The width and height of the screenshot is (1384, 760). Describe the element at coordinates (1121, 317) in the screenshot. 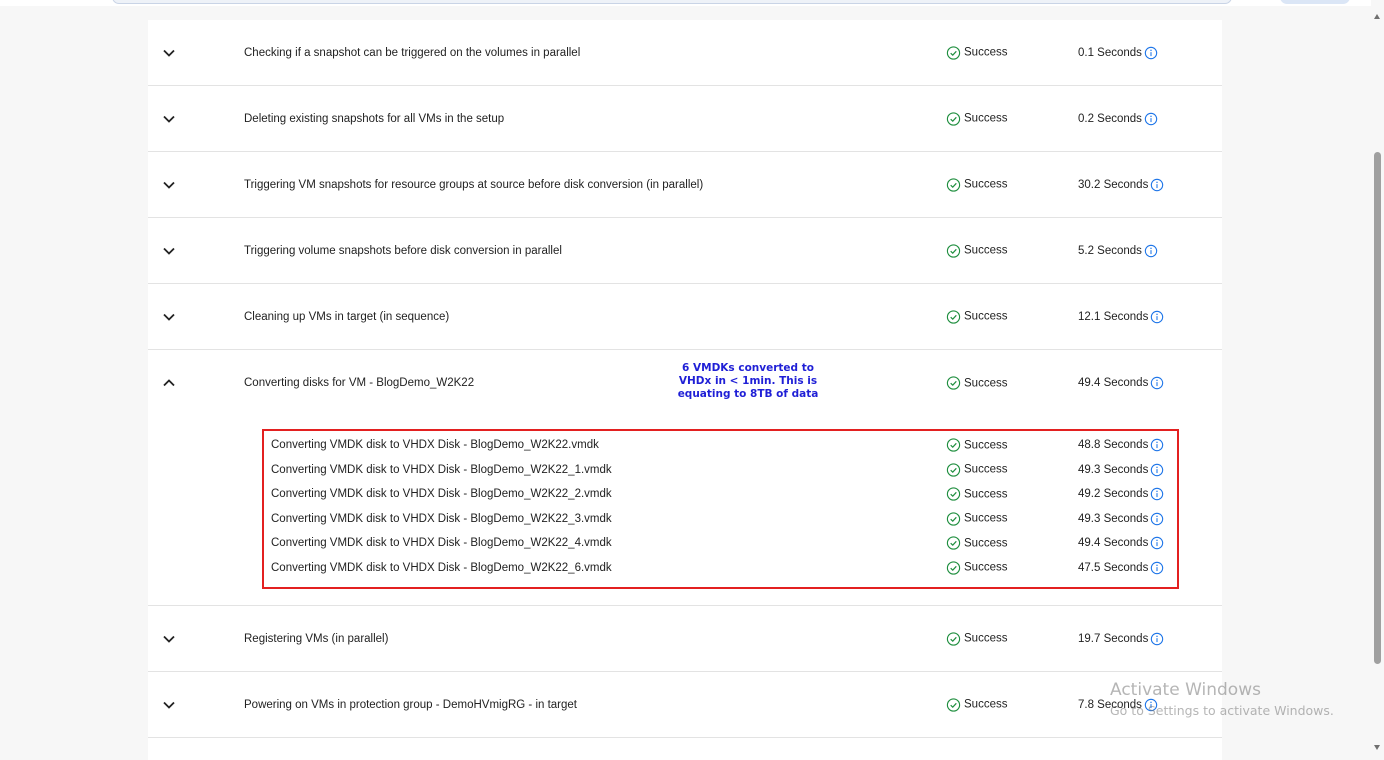

I see `duration: 12.1 Seconds` at that location.